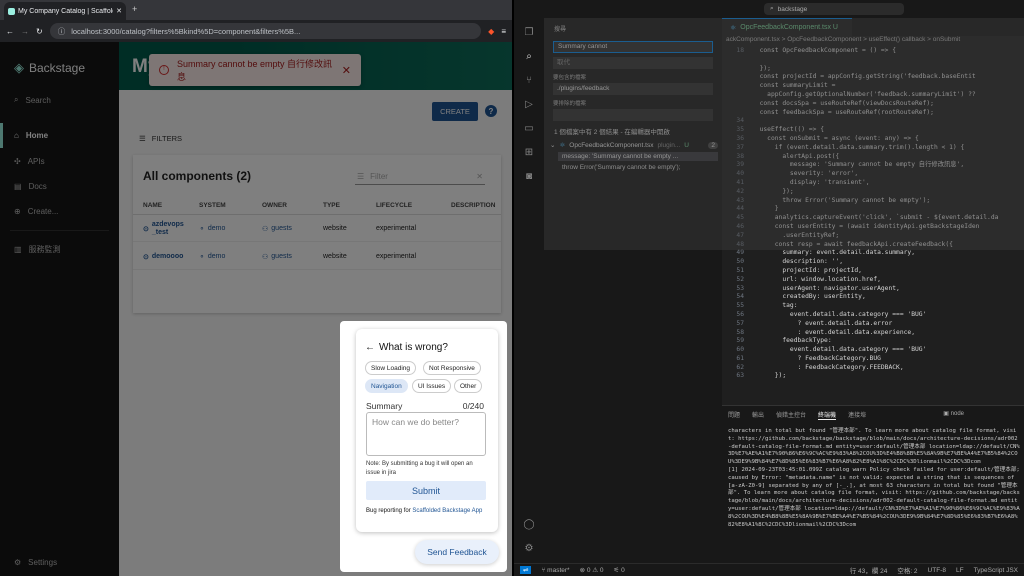 The height and width of the screenshot is (576, 1024). Describe the element at coordinates (857, 415) in the screenshot. I see `panel-tab-ports: 連接埠` at that location.